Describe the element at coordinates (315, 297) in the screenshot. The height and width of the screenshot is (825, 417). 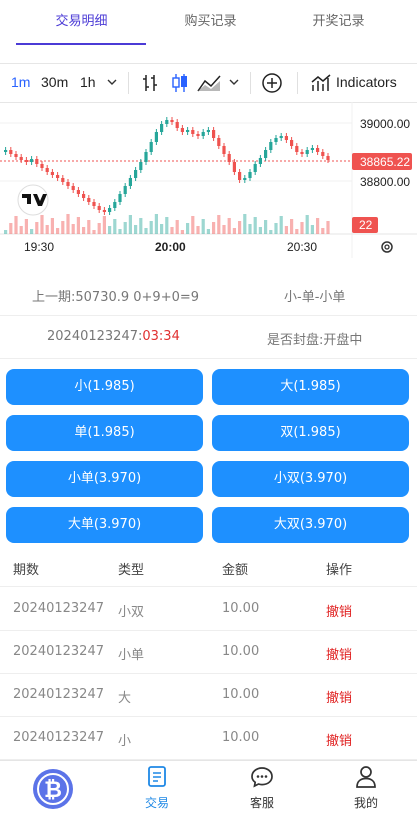
I see `last-period-outcome: 小-单-小单` at that location.